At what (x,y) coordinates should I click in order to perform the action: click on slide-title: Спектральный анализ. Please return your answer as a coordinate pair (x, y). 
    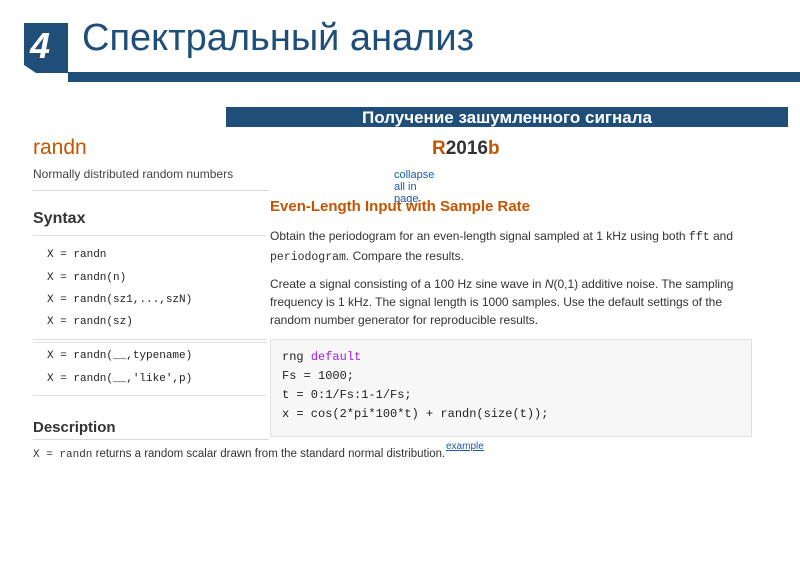
    Looking at the image, I should click on (278, 38).